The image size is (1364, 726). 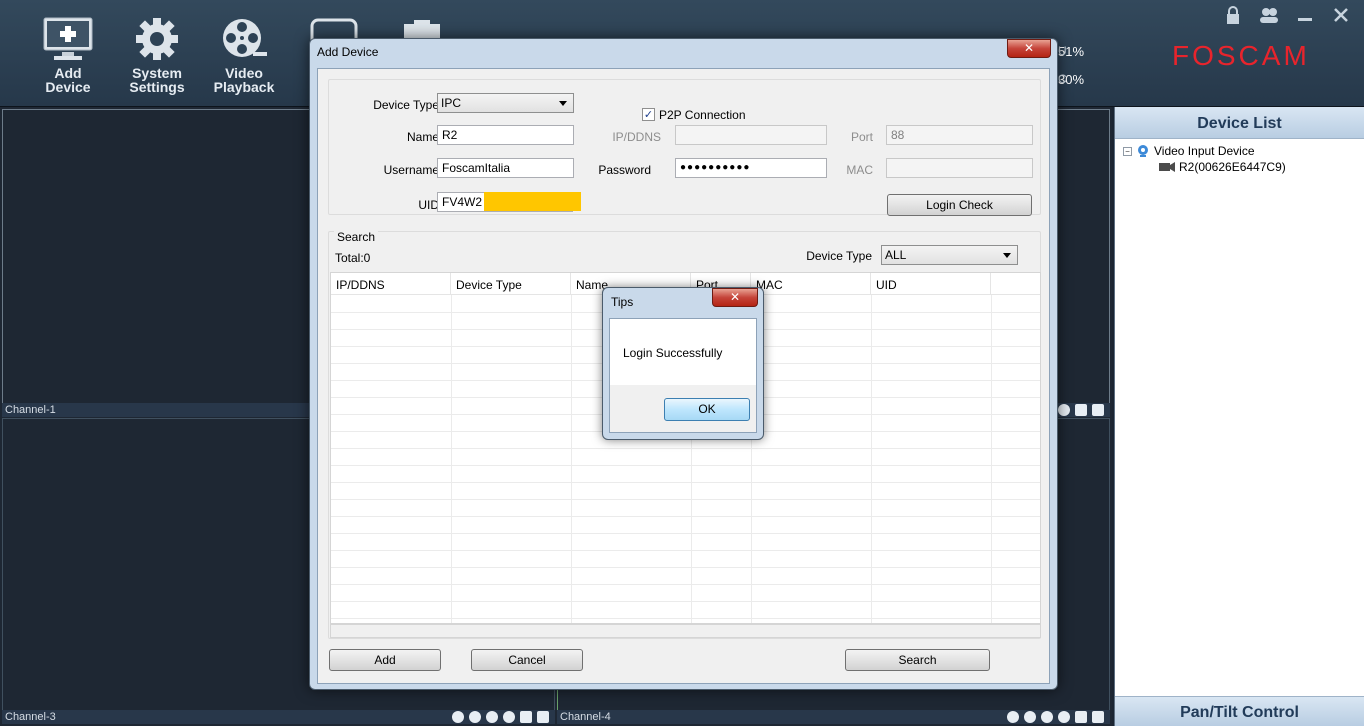 What do you see at coordinates (353, 258) in the screenshot?
I see `total-count: Total:0` at bounding box center [353, 258].